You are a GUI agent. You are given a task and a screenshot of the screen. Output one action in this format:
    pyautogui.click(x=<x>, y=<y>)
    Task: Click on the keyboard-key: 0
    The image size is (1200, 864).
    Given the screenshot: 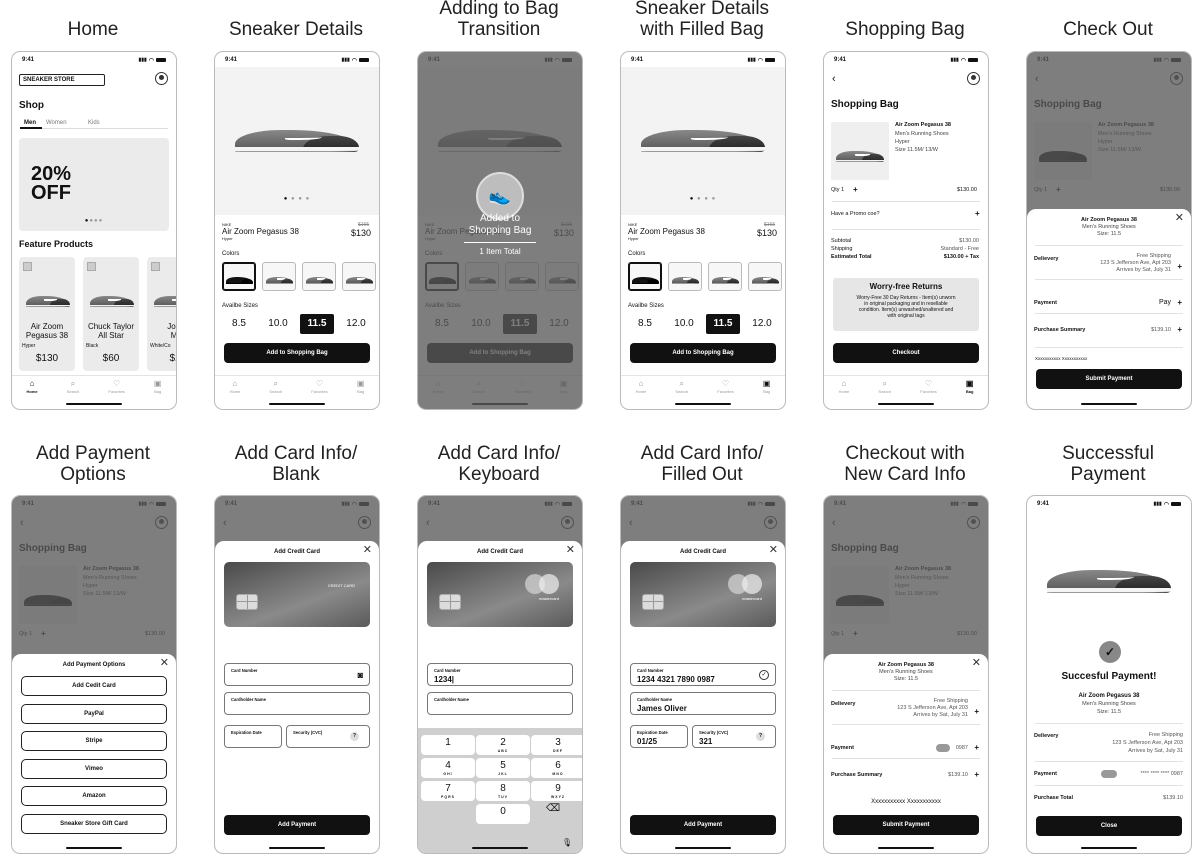 What is the action you would take?
    pyautogui.click(x=503, y=814)
    